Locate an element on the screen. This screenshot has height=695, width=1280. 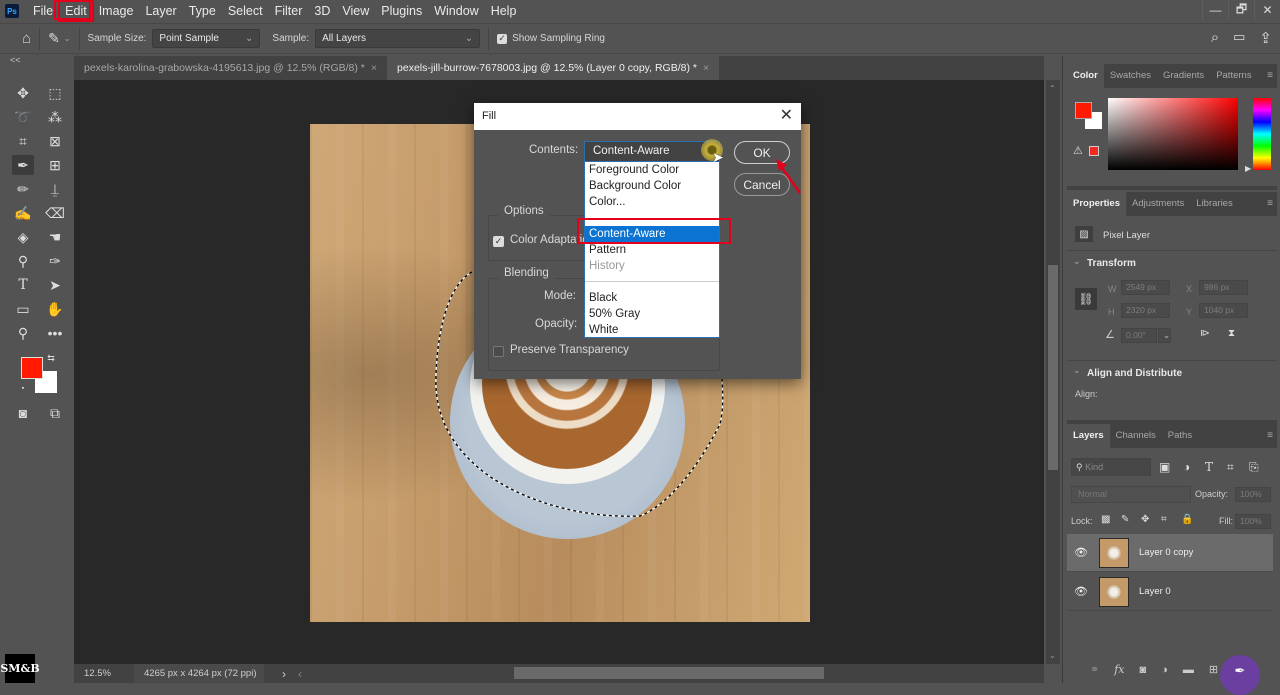
height-field: 2320 px is located at coordinates (1145, 310).